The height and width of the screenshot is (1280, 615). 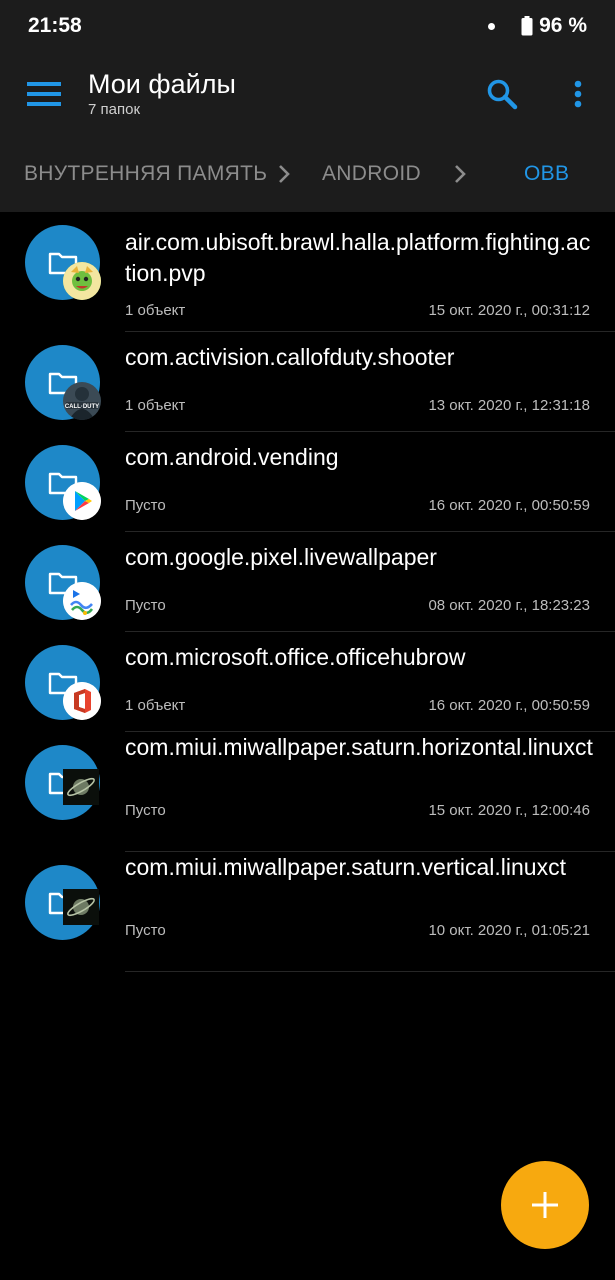 What do you see at coordinates (55, 25) in the screenshot?
I see `status-time: 21:58` at bounding box center [55, 25].